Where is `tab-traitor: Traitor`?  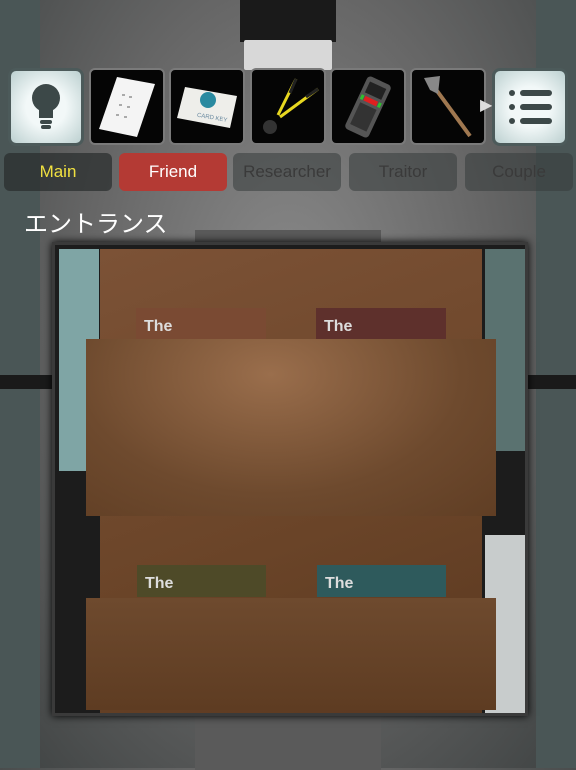 tab-traitor: Traitor is located at coordinates (403, 172).